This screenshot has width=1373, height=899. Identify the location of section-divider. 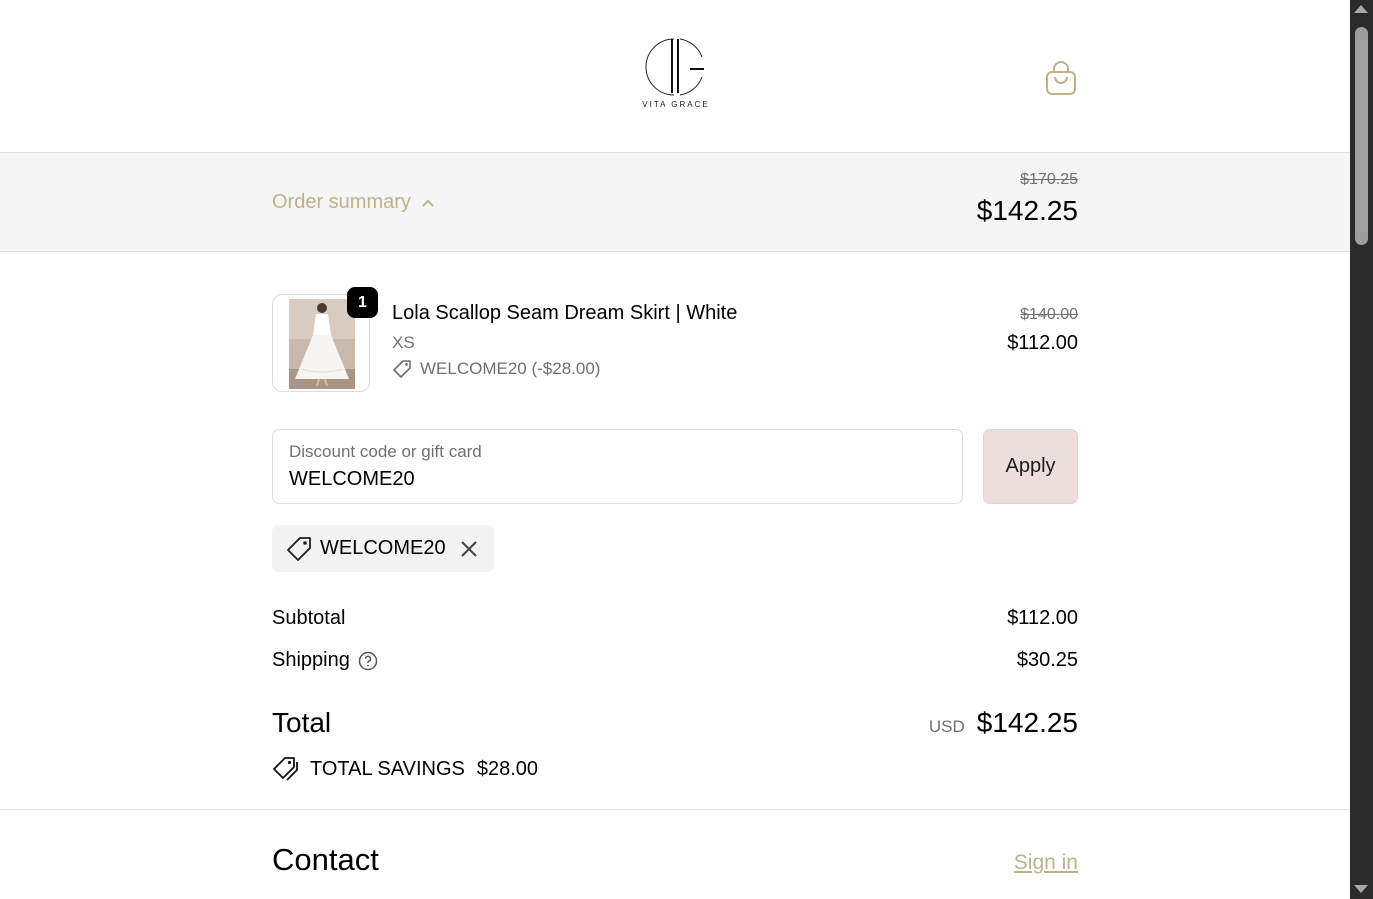
(675, 809).